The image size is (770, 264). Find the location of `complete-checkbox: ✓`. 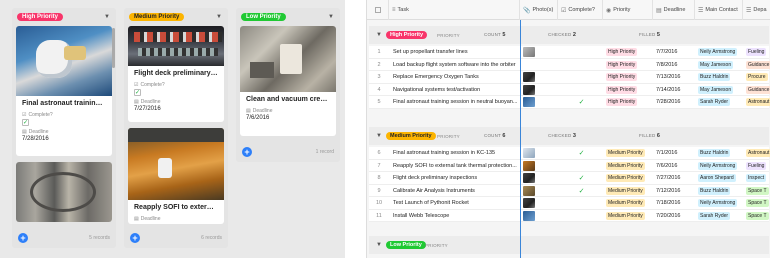

complete-checkbox: ✓ is located at coordinates (25, 122).